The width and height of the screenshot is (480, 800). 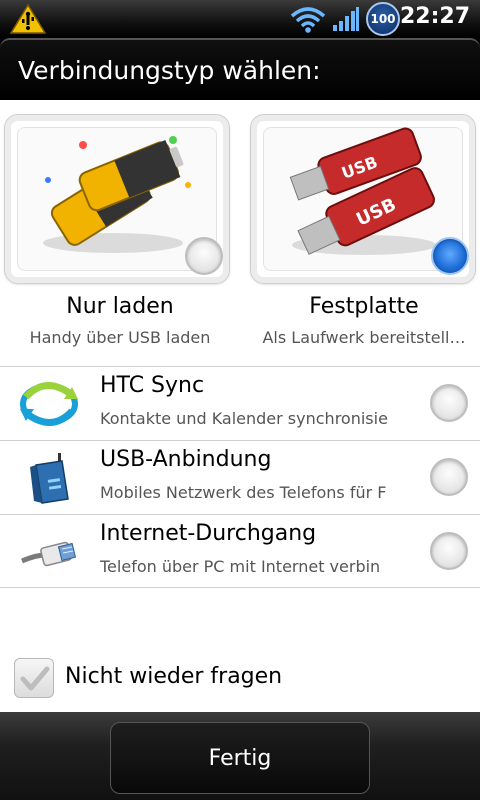 I want to click on option-title: HTC Sync, so click(x=152, y=385).